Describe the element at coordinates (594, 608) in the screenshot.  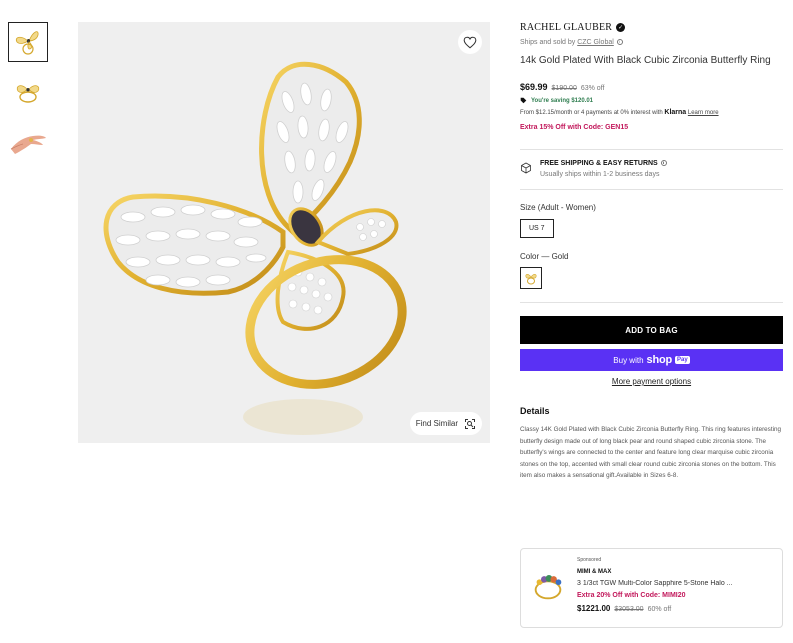
I see `sponsored-price: $1221.00` at that location.